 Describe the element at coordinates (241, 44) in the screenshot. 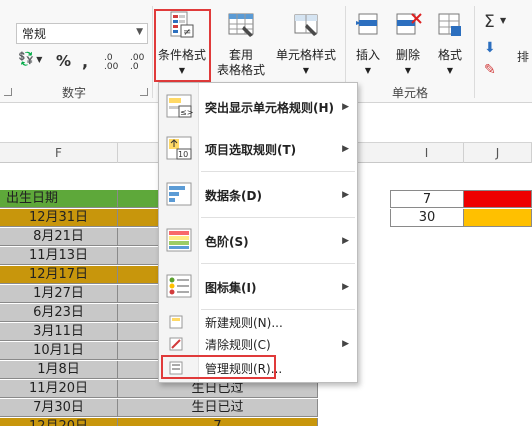

I see `format-as-table-button: 套用 表格格式` at that location.